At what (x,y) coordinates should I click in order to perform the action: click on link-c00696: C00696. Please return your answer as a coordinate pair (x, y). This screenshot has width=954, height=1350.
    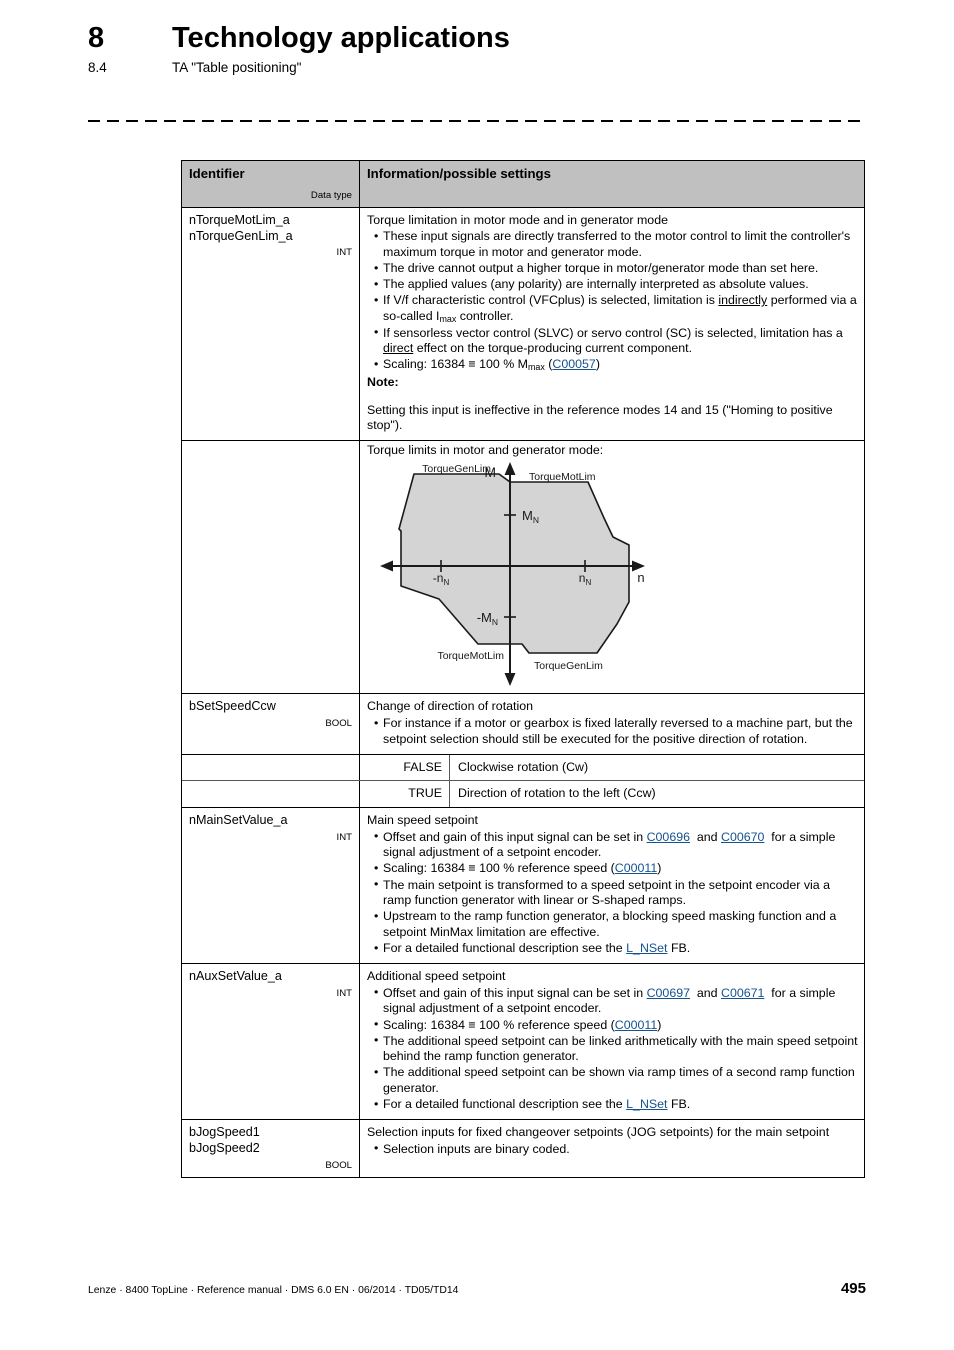
    Looking at the image, I should click on (668, 837).